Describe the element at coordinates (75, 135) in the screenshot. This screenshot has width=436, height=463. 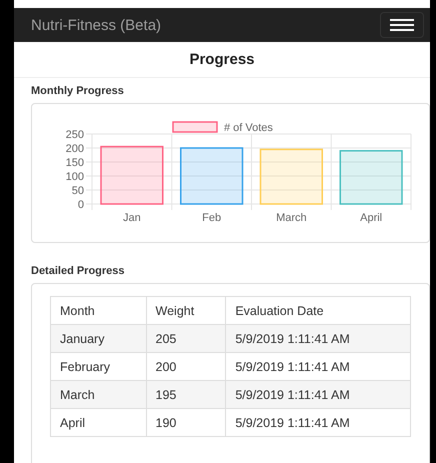
I see `y-tick-label: 250` at that location.